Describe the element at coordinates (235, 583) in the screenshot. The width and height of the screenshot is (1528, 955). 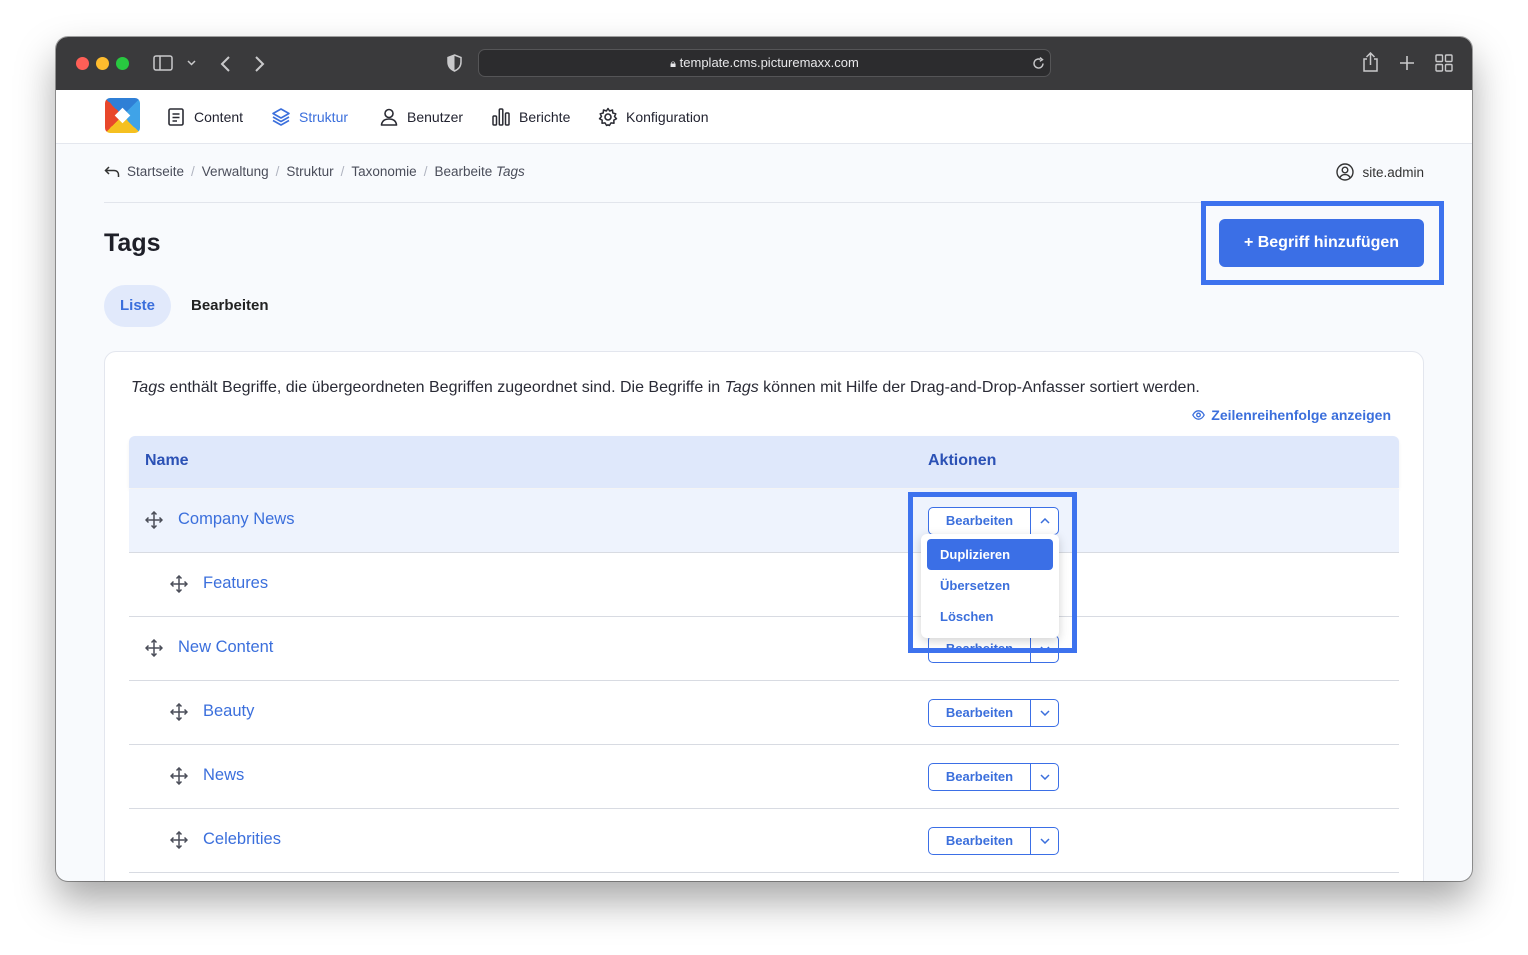
I see `term-name-link: Features` at that location.